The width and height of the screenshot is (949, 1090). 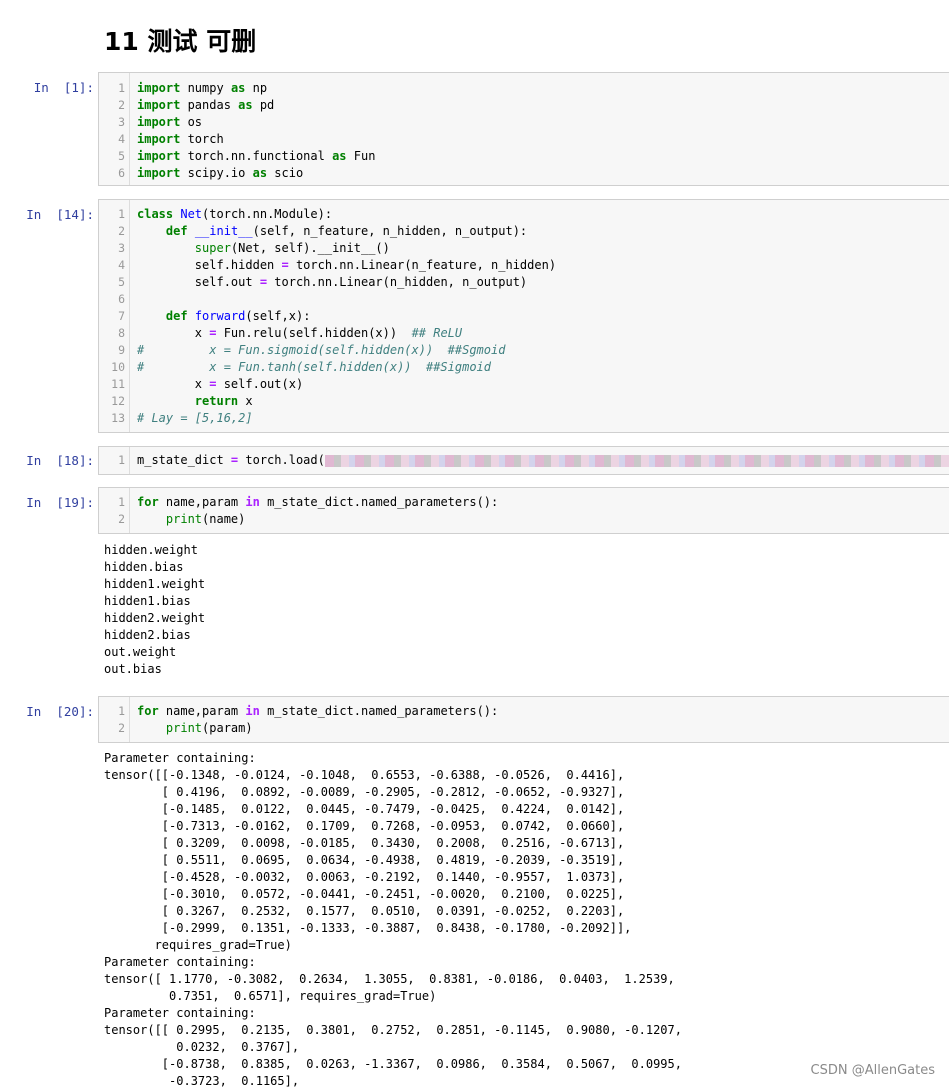 I want to click on code-text: print(name), so click(x=205, y=519).